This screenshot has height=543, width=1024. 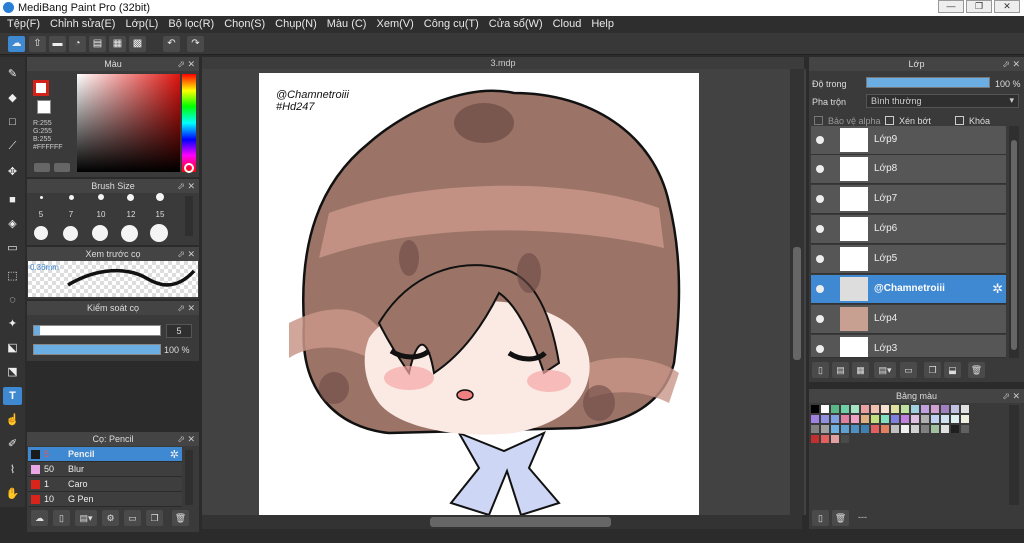 I want to click on menu-filter: Bộ lọc(R), so click(x=191, y=24).